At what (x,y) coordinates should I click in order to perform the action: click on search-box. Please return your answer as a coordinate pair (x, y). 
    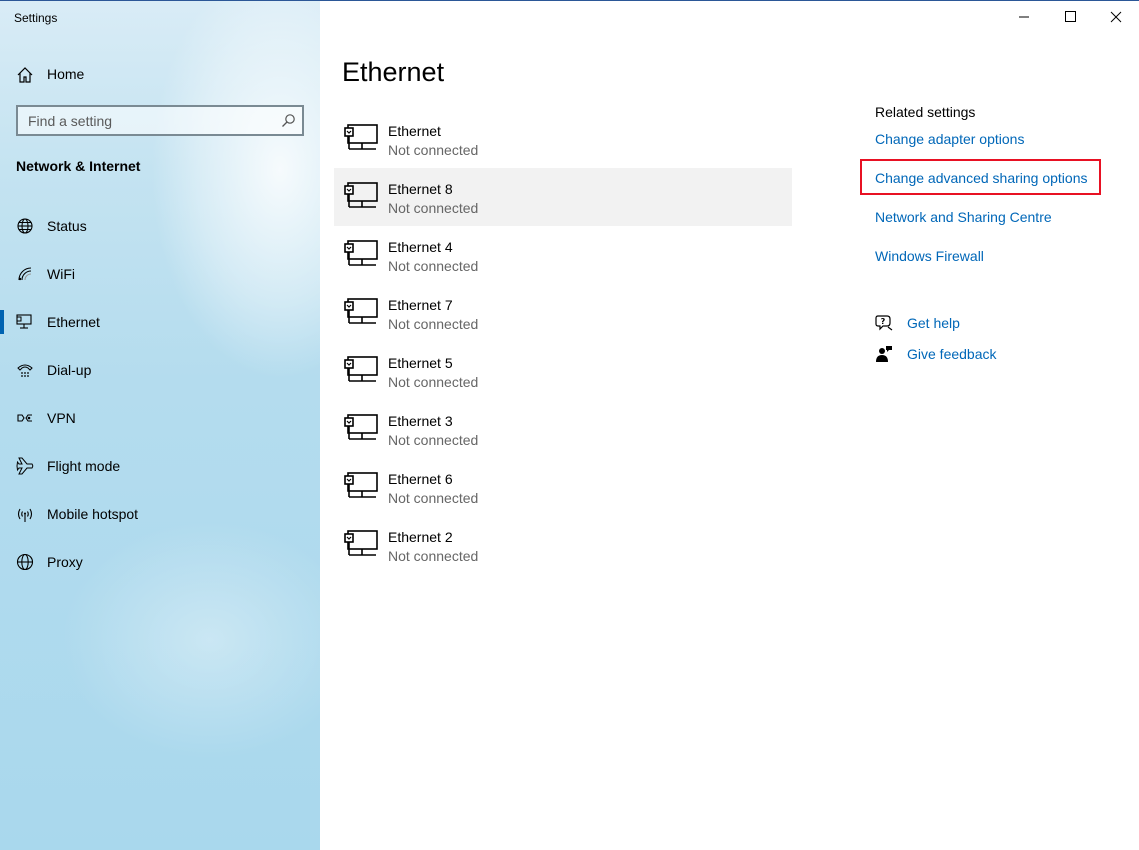
    Looking at the image, I should click on (160, 120).